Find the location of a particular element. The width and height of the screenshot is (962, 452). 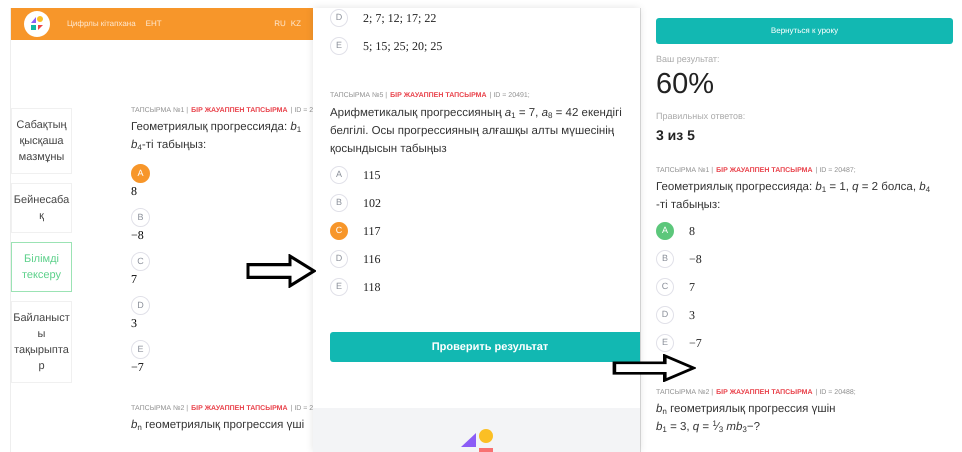

question-text: b$_{n}$ геометриялық прогрессия үші is located at coordinates (217, 426).